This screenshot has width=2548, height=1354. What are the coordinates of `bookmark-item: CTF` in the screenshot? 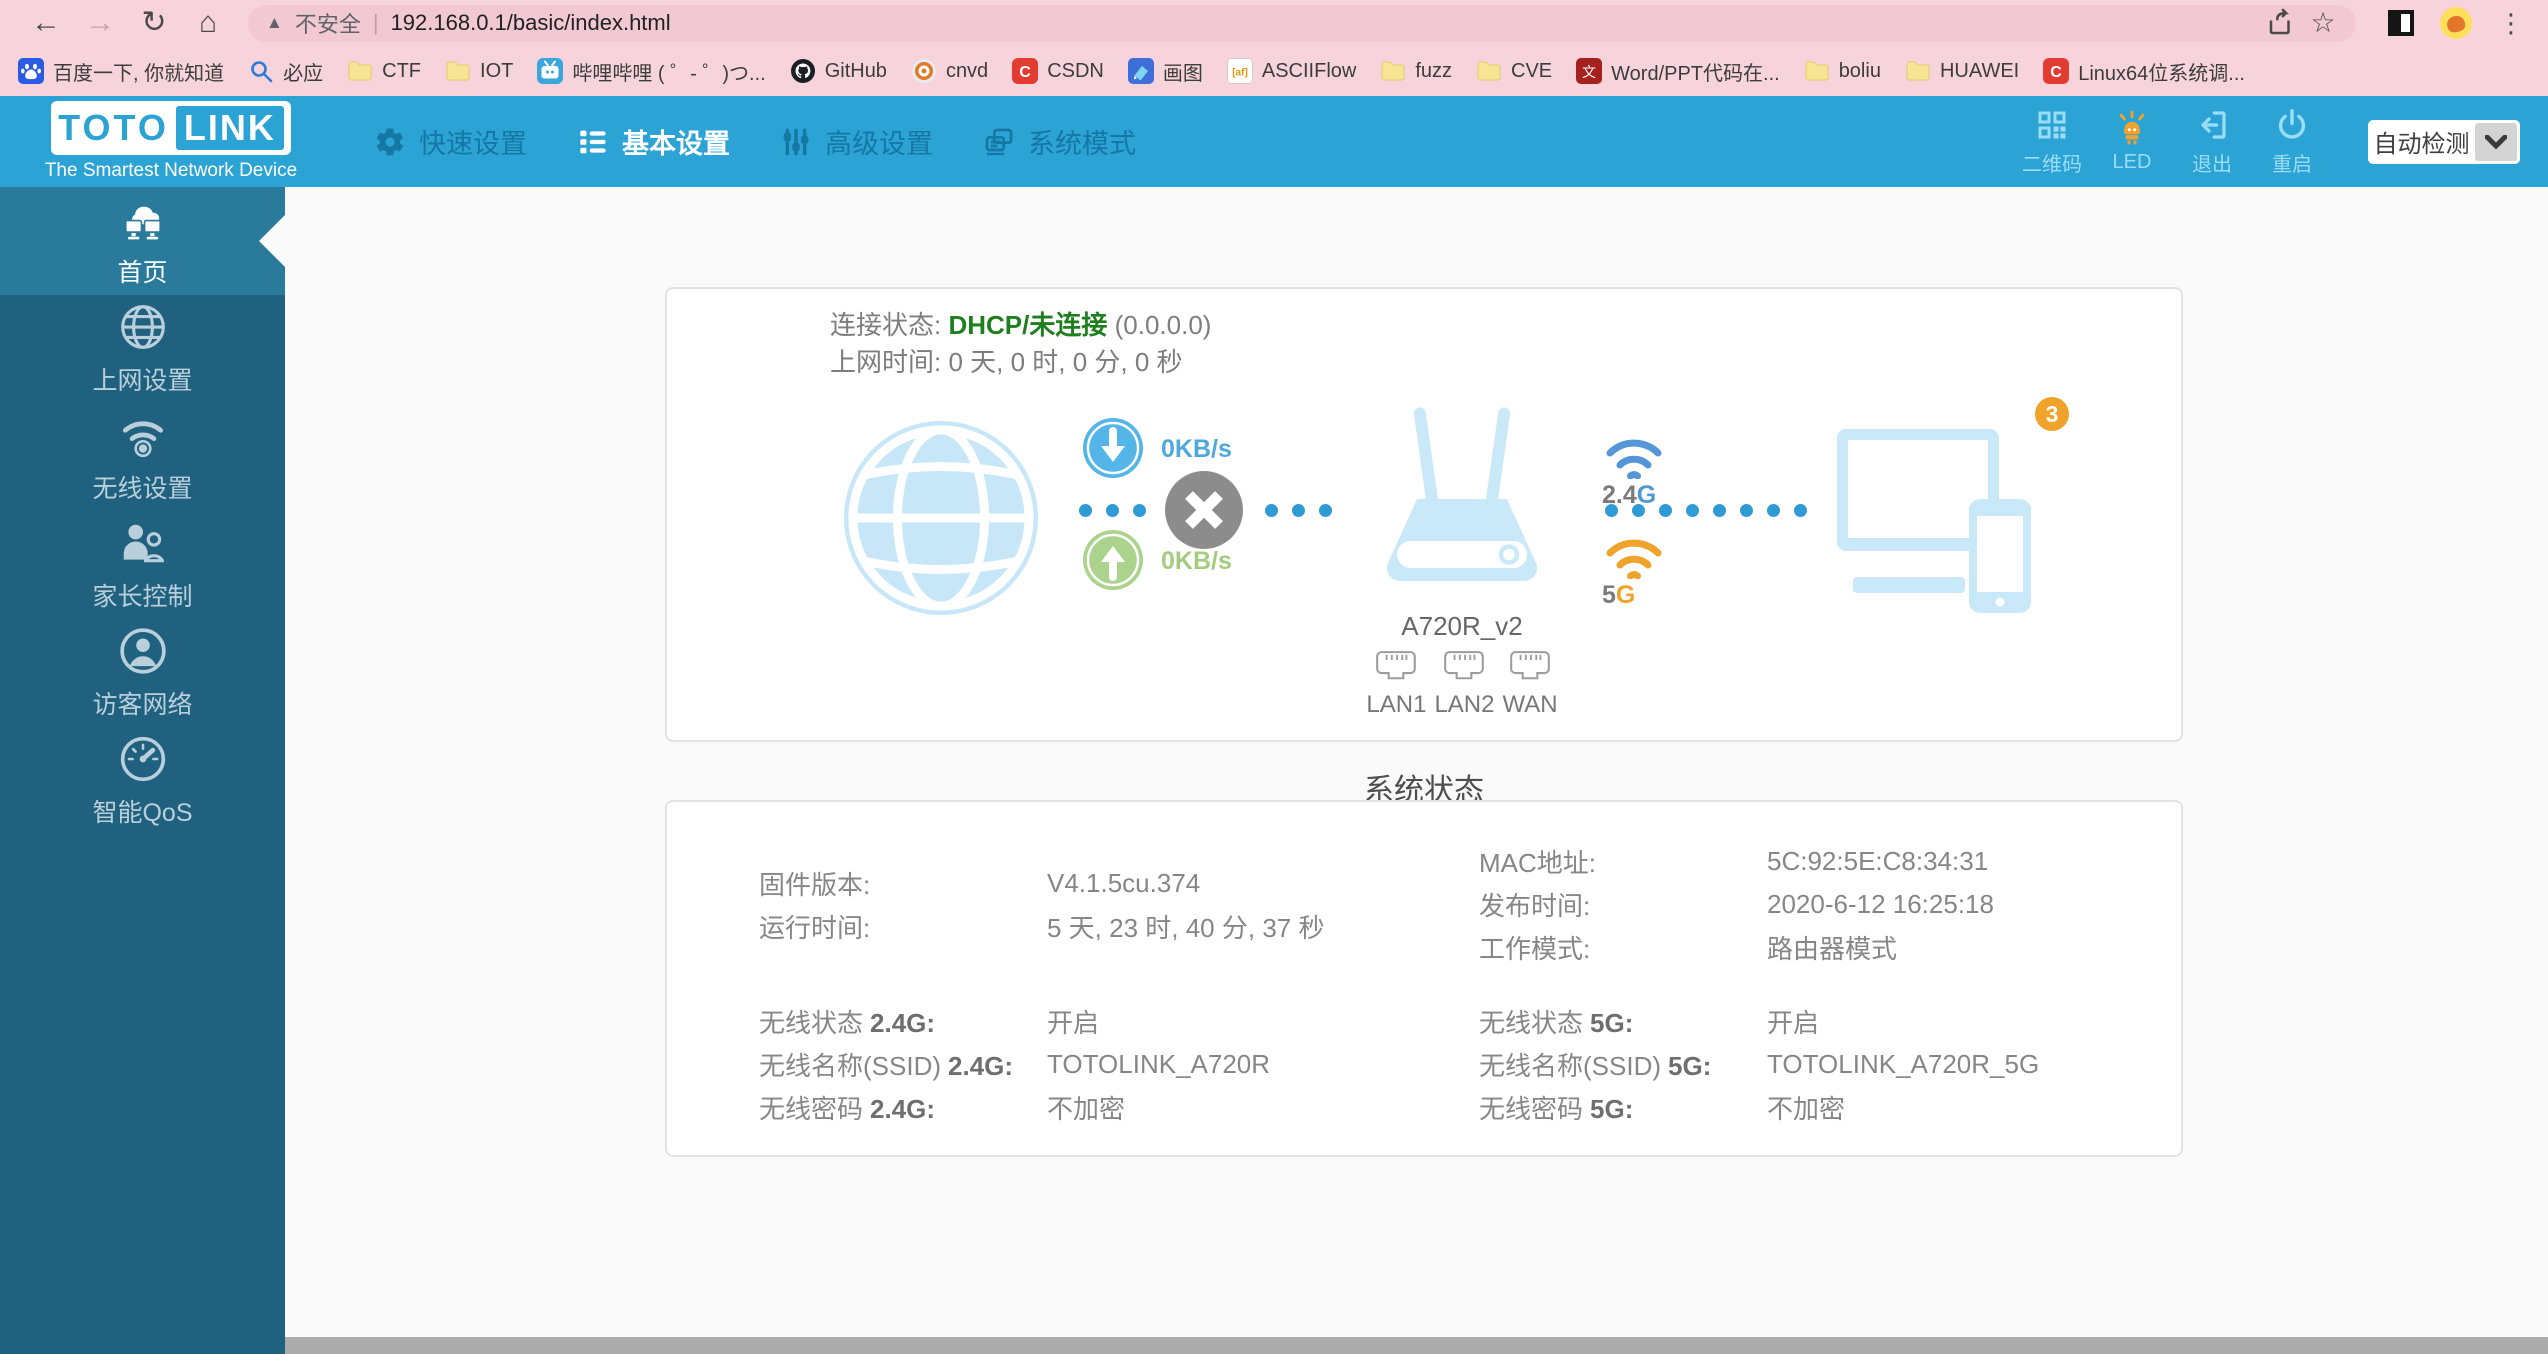 It's located at (384, 71).